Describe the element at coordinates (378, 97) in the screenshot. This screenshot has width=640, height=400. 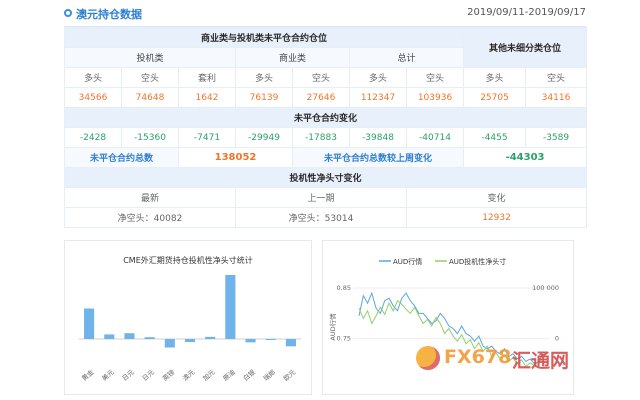
I see `position-cell: 112347` at that location.